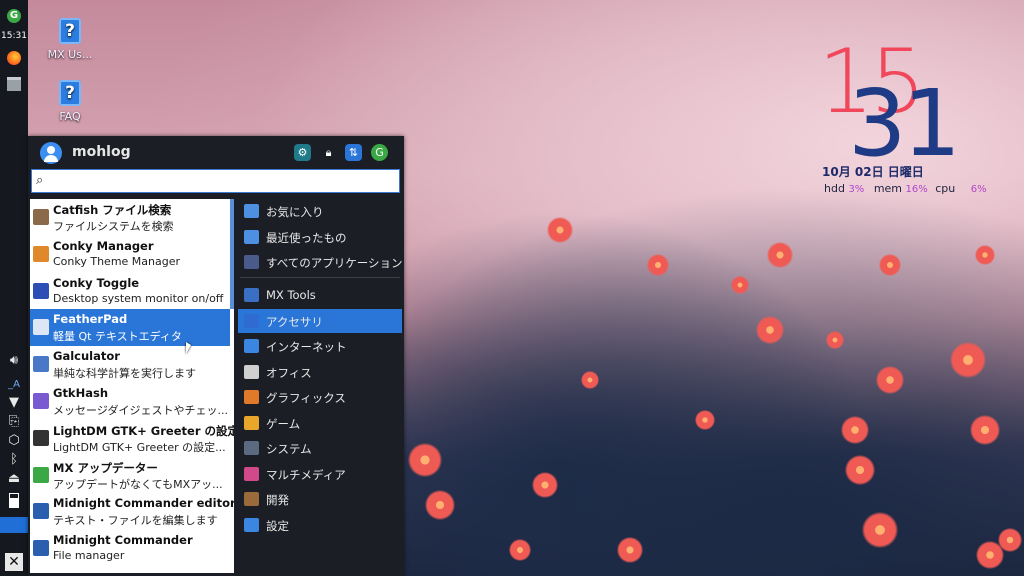  I want to click on app-item: Midnight Commander editor テキスト・ファイルを編集します, so click(132, 511).